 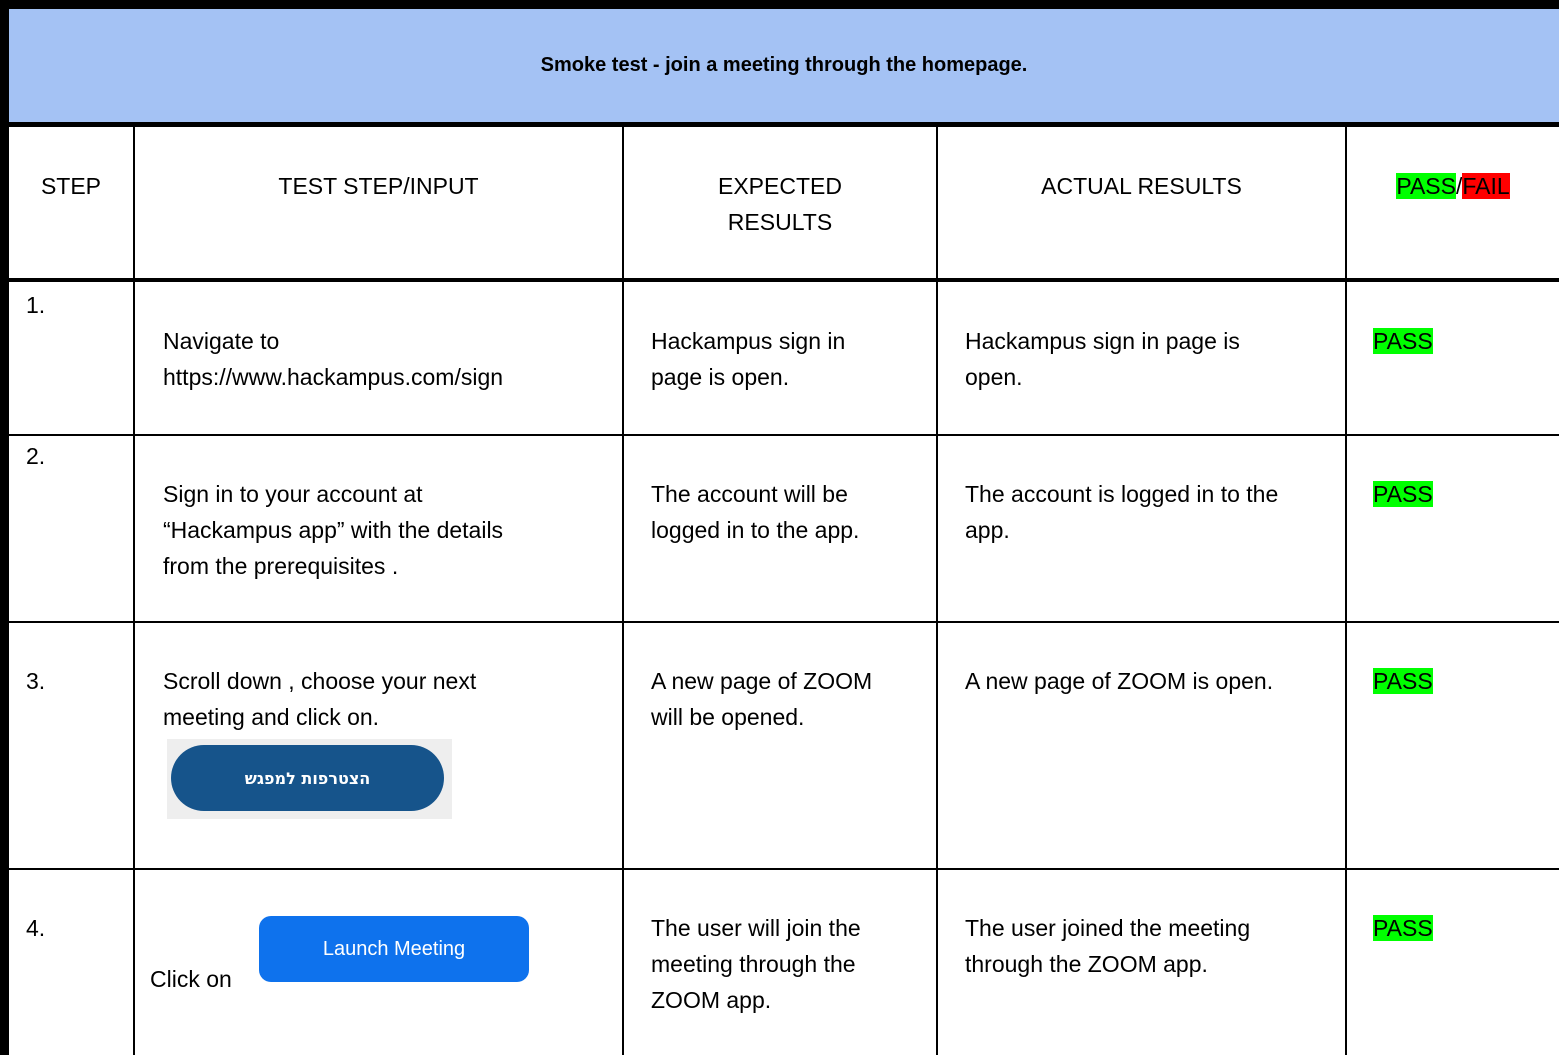 I want to click on header-actual: ACTUAL RESULTS, so click(x=1141, y=186).